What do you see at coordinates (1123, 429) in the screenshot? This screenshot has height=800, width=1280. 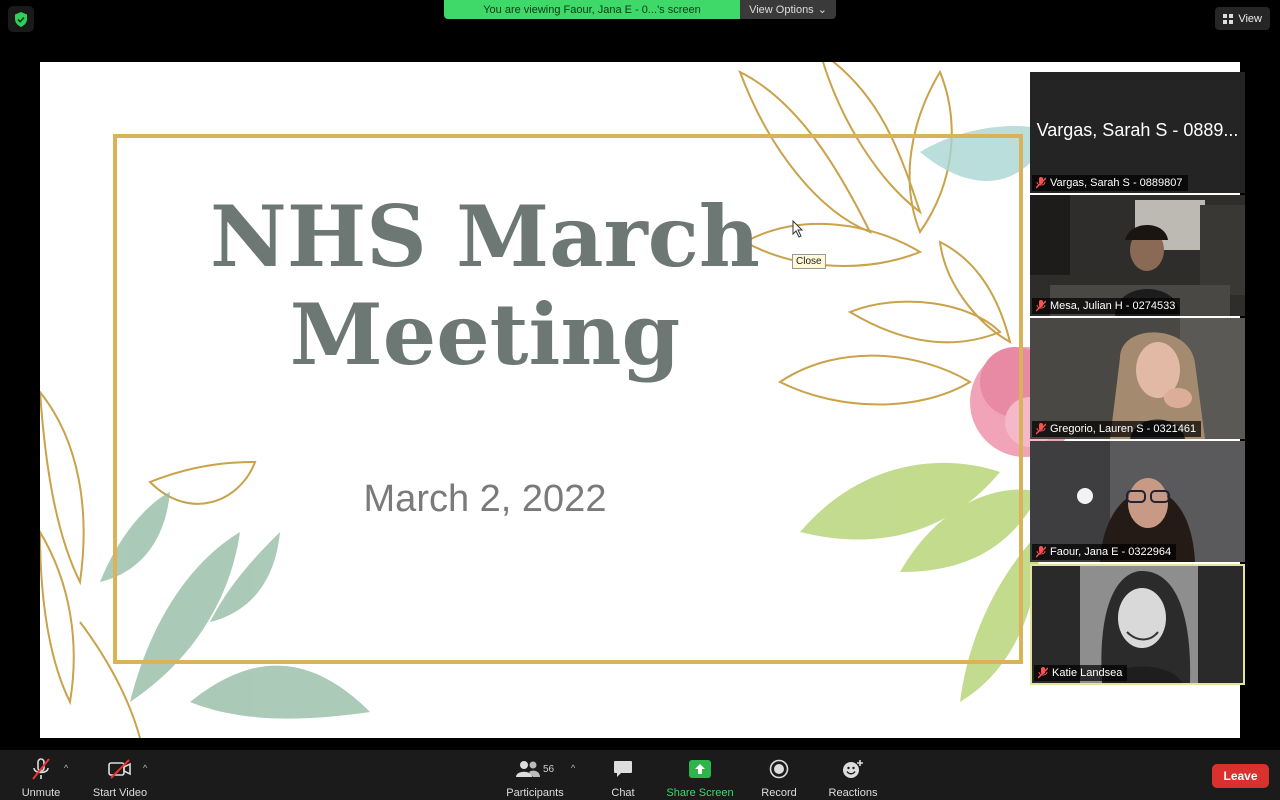 I see `participant-label-text: Gregorio, Lauren S - 0321461` at bounding box center [1123, 429].